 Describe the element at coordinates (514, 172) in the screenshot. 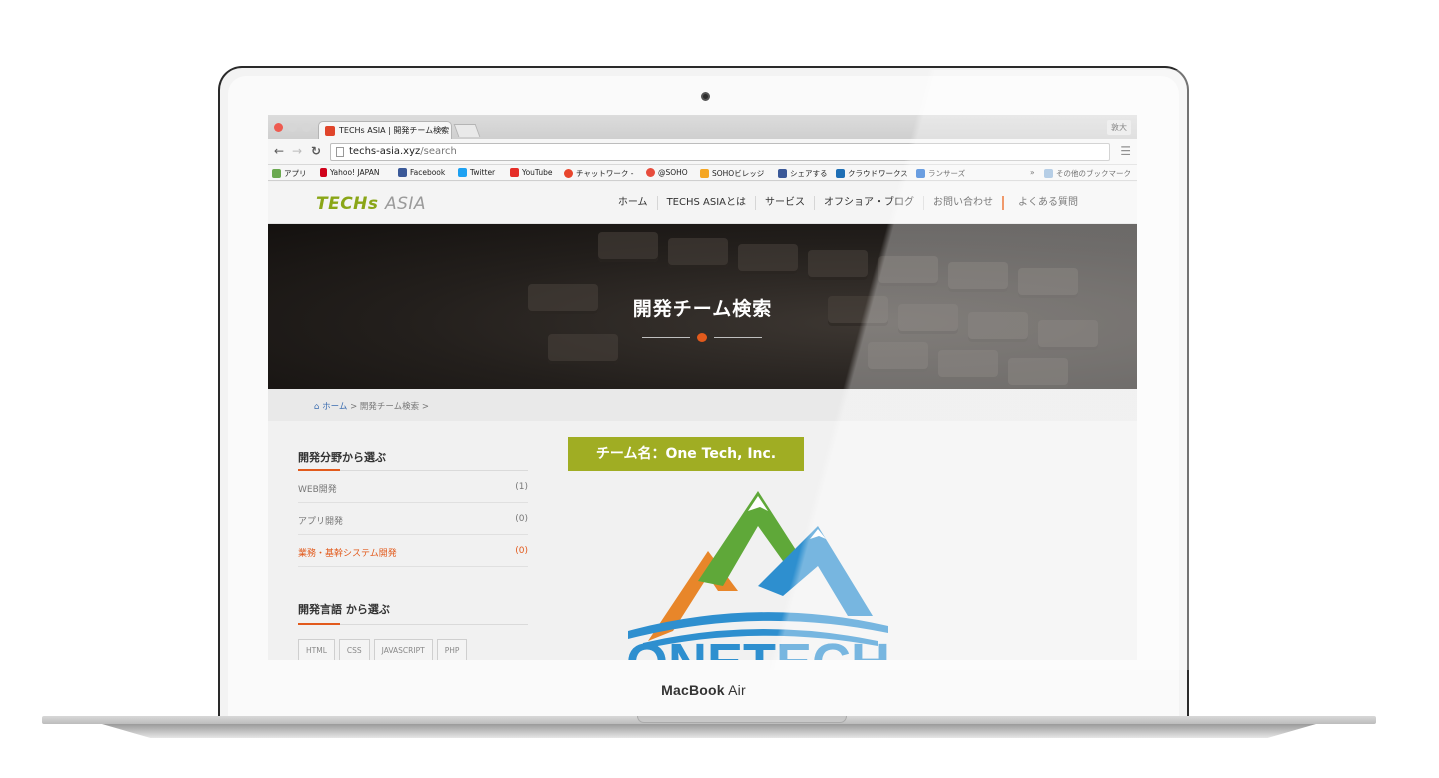

I see `youtube-icon` at that location.